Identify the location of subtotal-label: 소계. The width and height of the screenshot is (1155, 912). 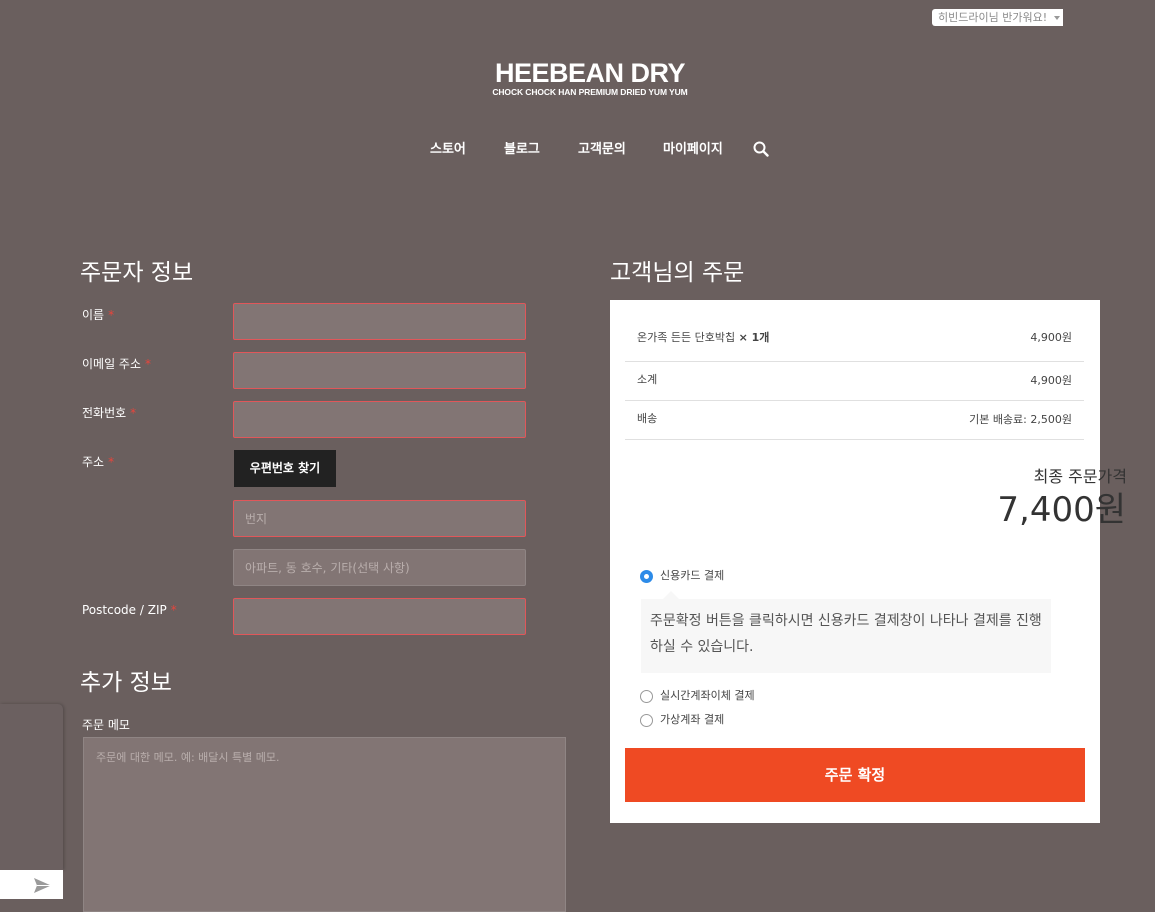
(647, 379).